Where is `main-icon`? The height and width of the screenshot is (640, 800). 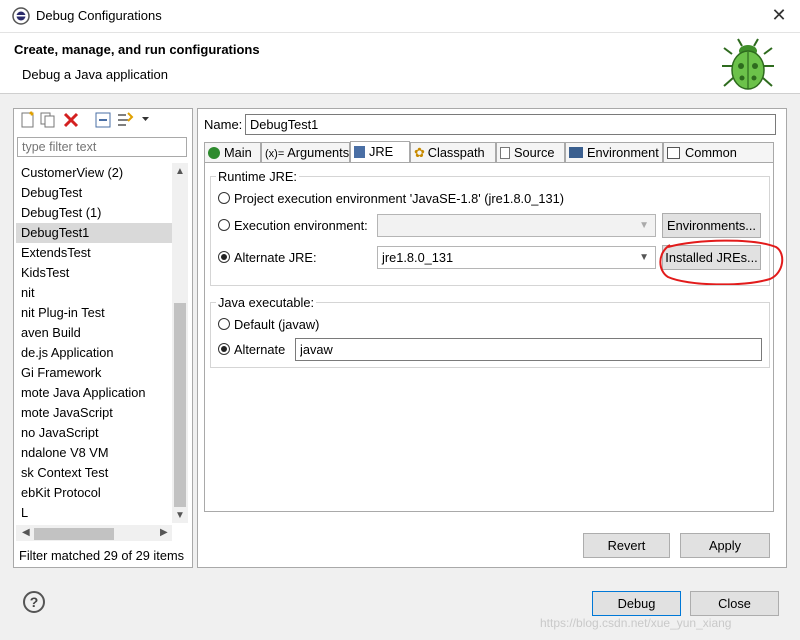
main-icon is located at coordinates (214, 153).